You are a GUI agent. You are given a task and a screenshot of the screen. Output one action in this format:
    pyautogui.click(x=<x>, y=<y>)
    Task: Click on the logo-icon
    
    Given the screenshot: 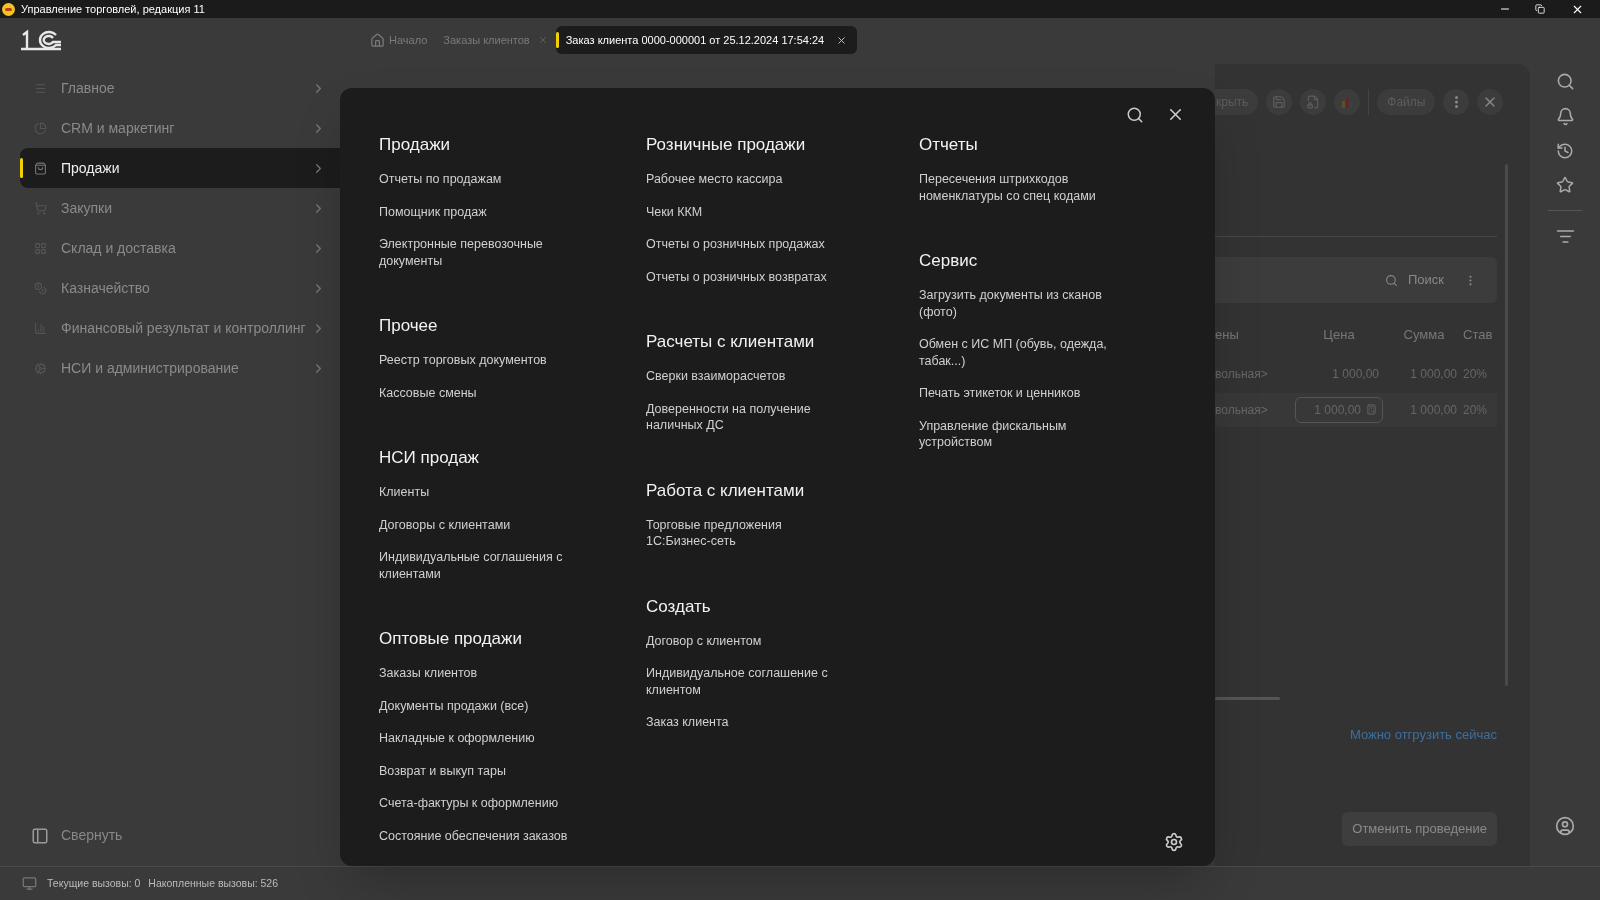 What is the action you would take?
    pyautogui.click(x=41, y=40)
    